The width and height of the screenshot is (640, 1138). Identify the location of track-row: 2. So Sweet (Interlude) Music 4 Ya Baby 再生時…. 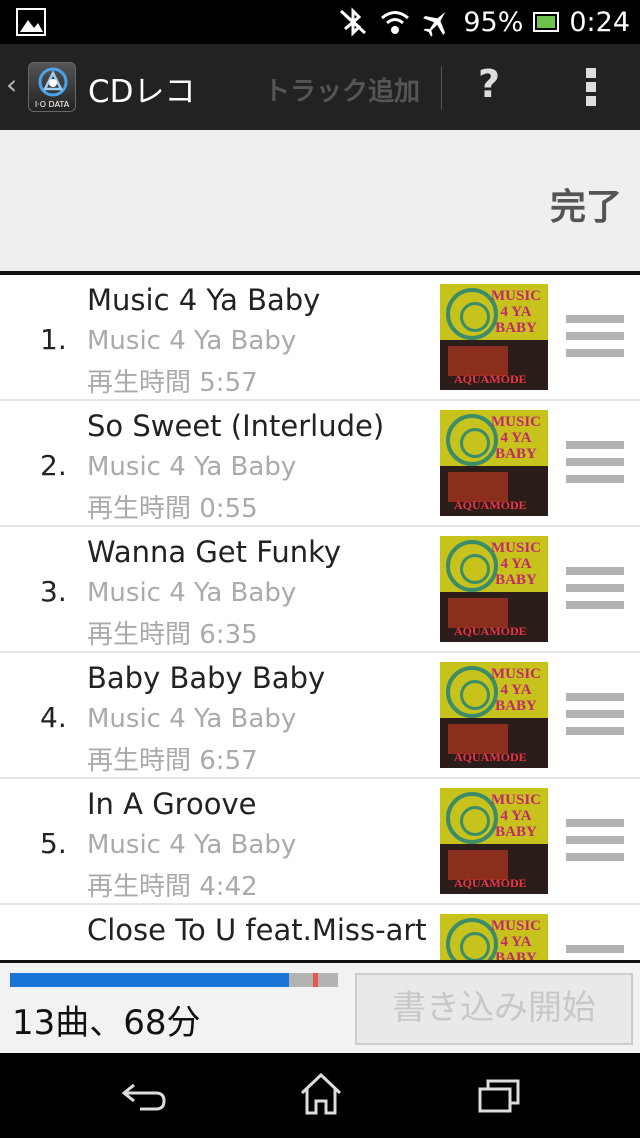
(320, 464).